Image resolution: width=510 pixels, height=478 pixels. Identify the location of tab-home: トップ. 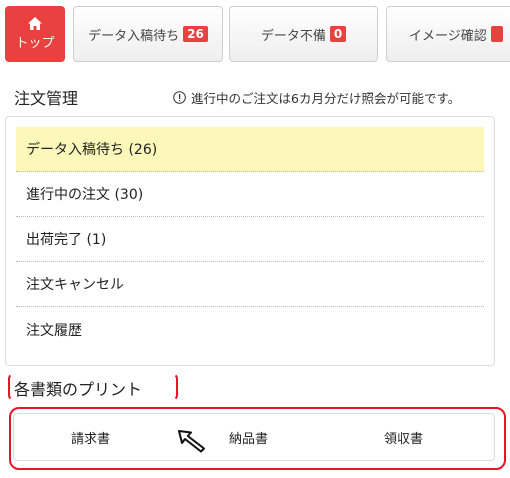
(35, 34).